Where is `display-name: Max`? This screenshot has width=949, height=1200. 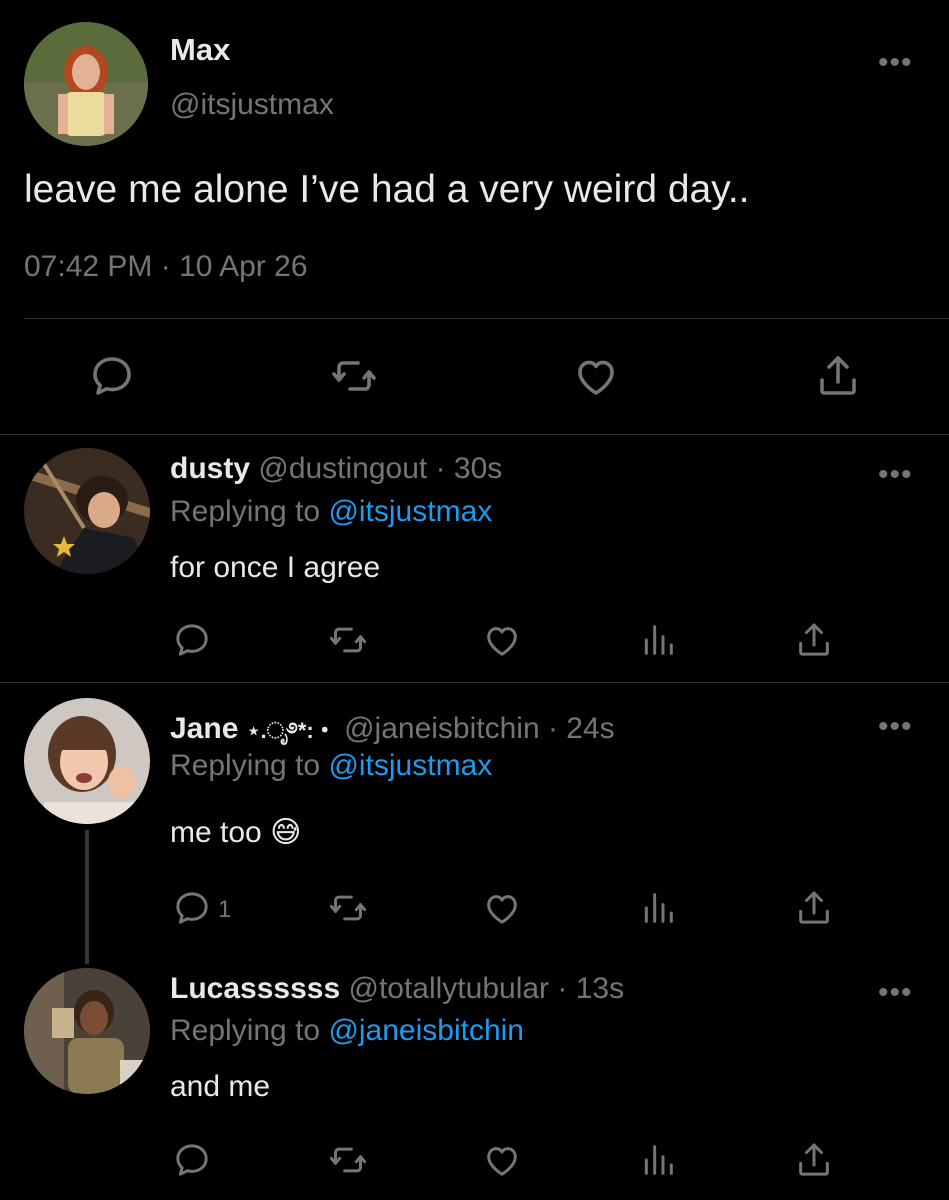 display-name: Max is located at coordinates (200, 50).